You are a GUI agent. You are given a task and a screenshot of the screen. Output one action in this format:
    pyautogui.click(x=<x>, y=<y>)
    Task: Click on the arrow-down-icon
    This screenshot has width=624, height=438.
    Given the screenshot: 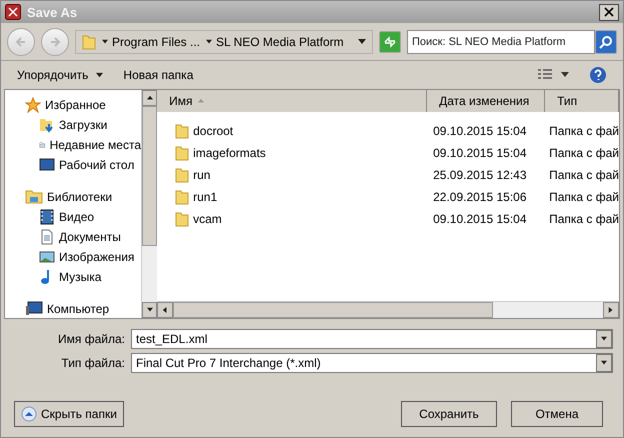 What is the action you would take?
    pyautogui.click(x=149, y=310)
    